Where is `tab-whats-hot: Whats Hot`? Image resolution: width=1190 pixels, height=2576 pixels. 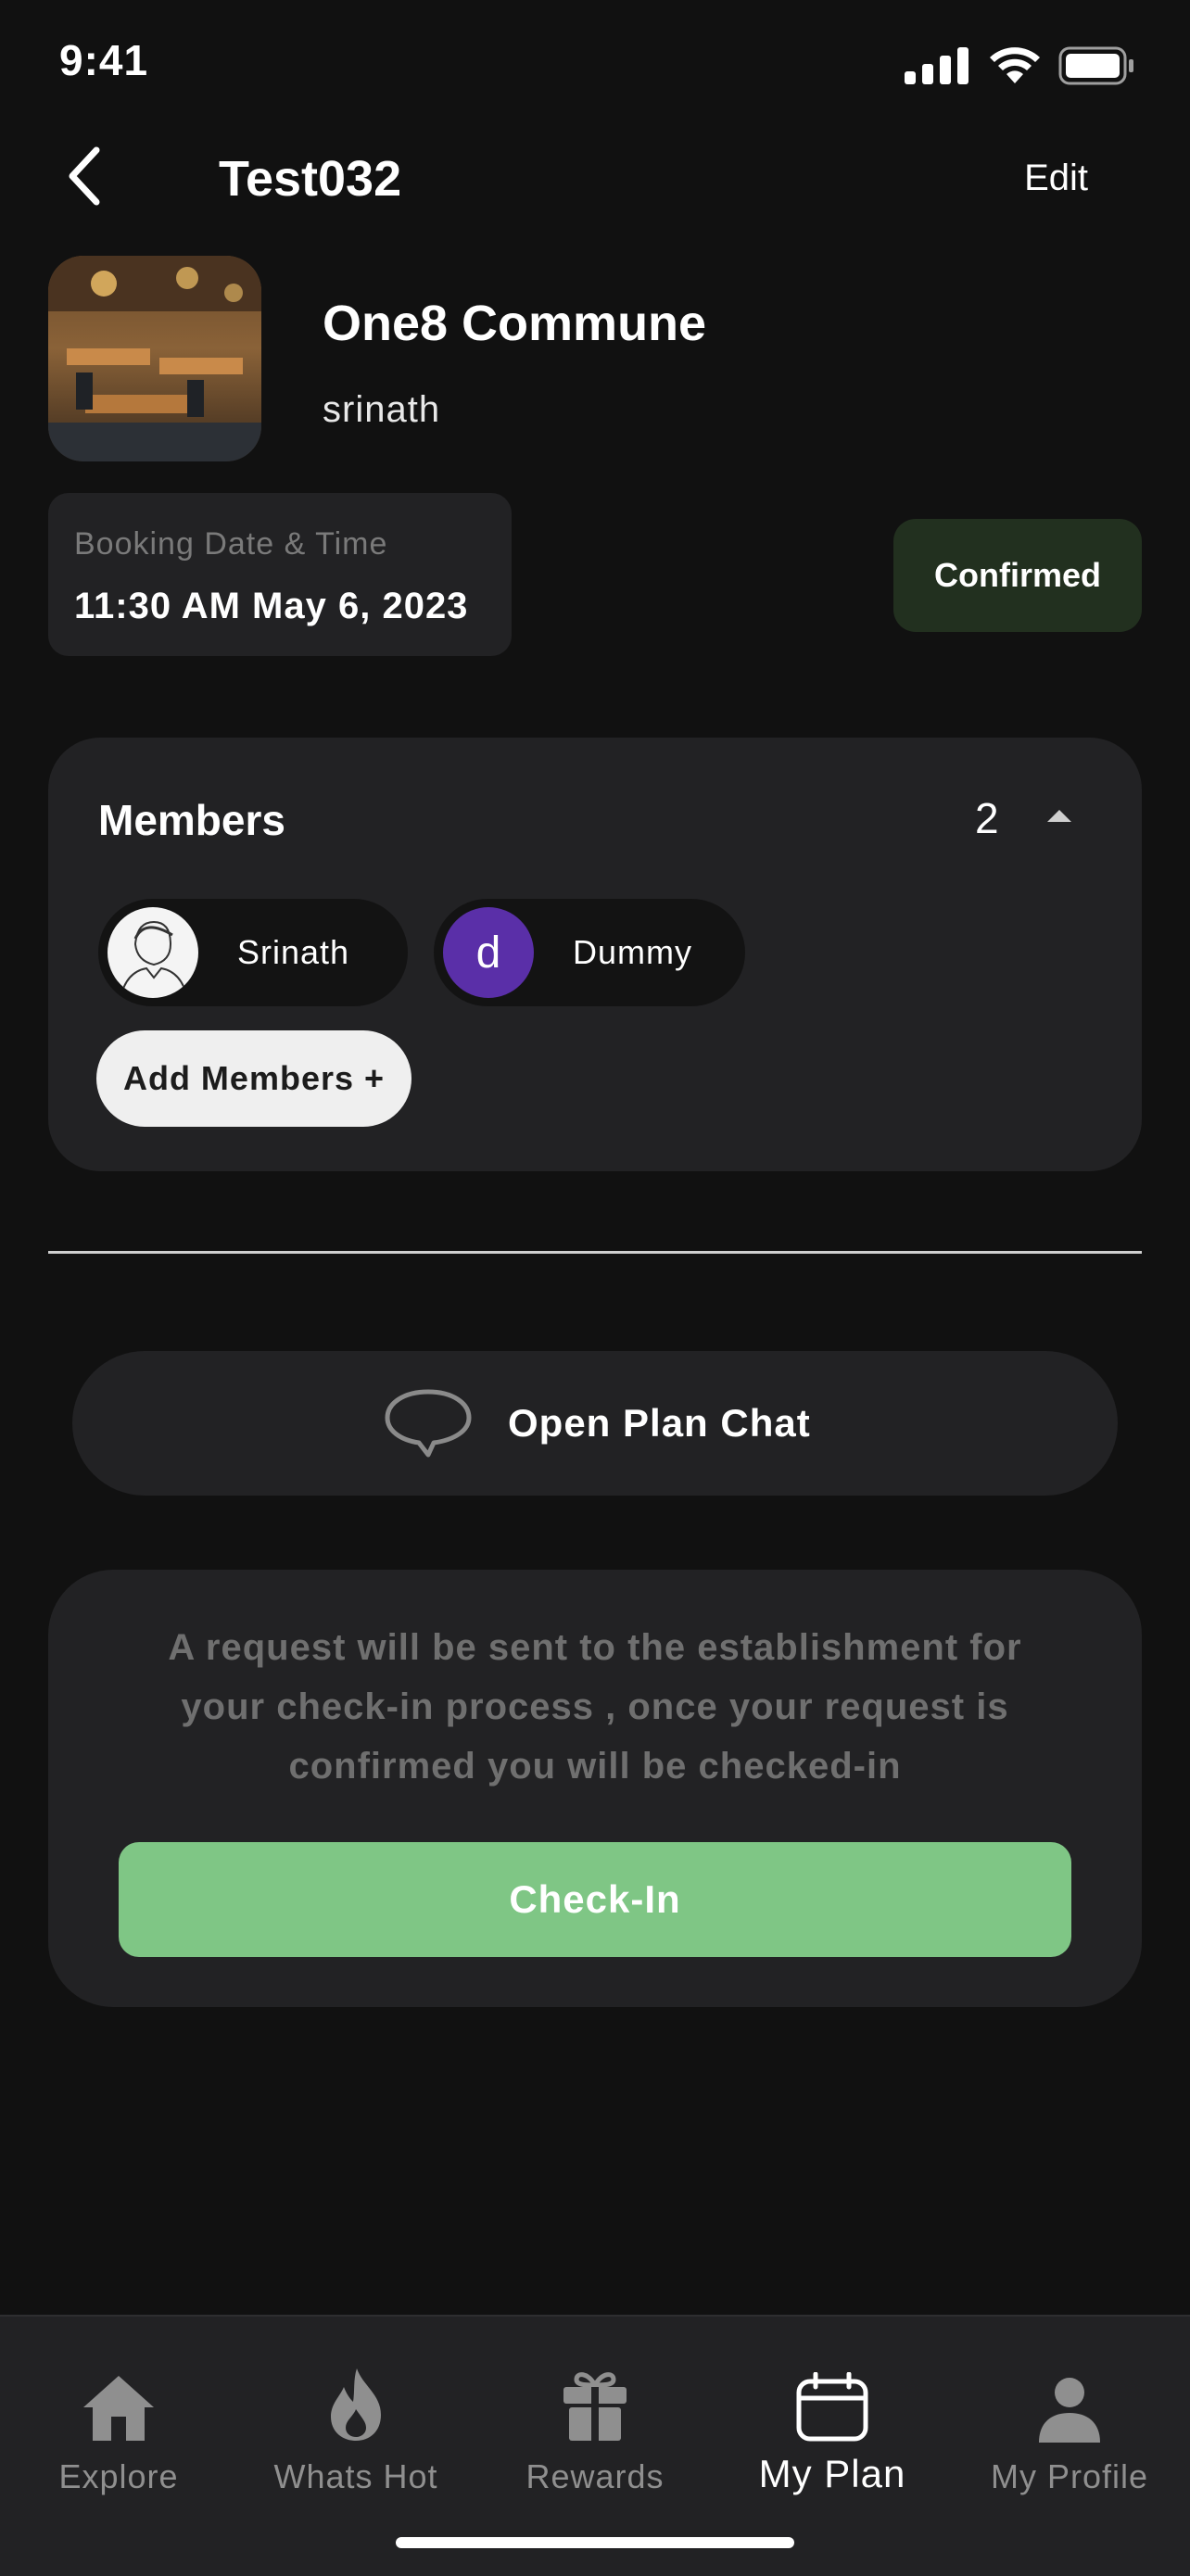 tab-whats-hot: Whats Hot is located at coordinates (356, 2429).